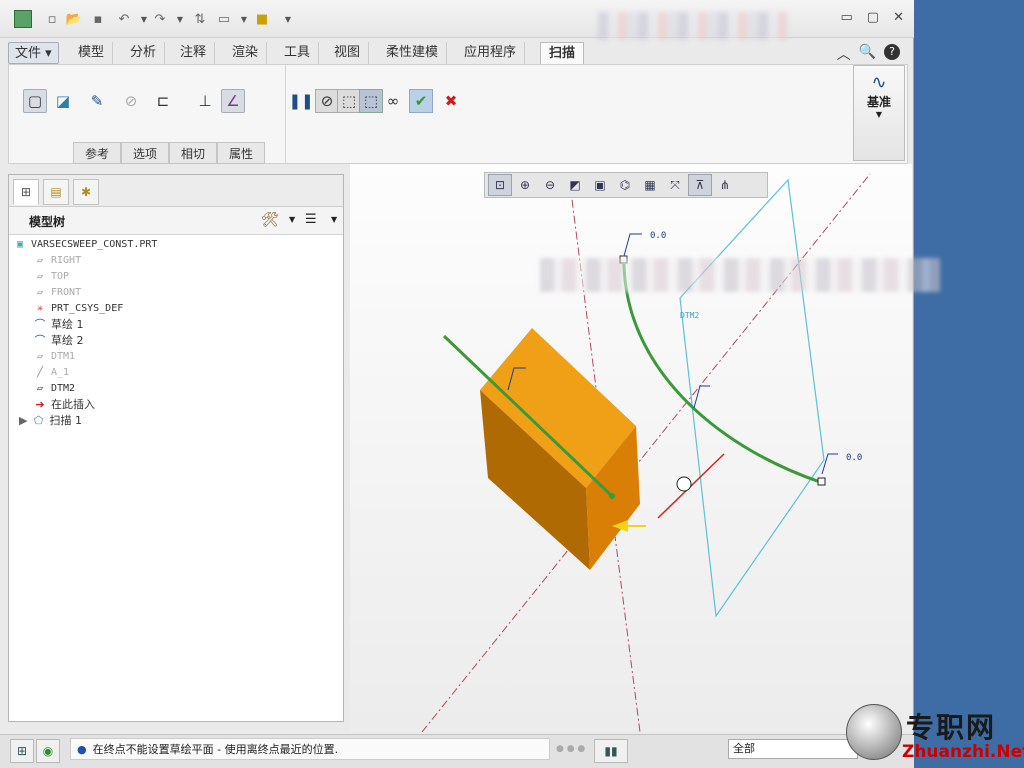 The height and width of the screenshot is (768, 1024). What do you see at coordinates (311, 219) in the screenshot?
I see `show-columns-icon: ☰` at bounding box center [311, 219].